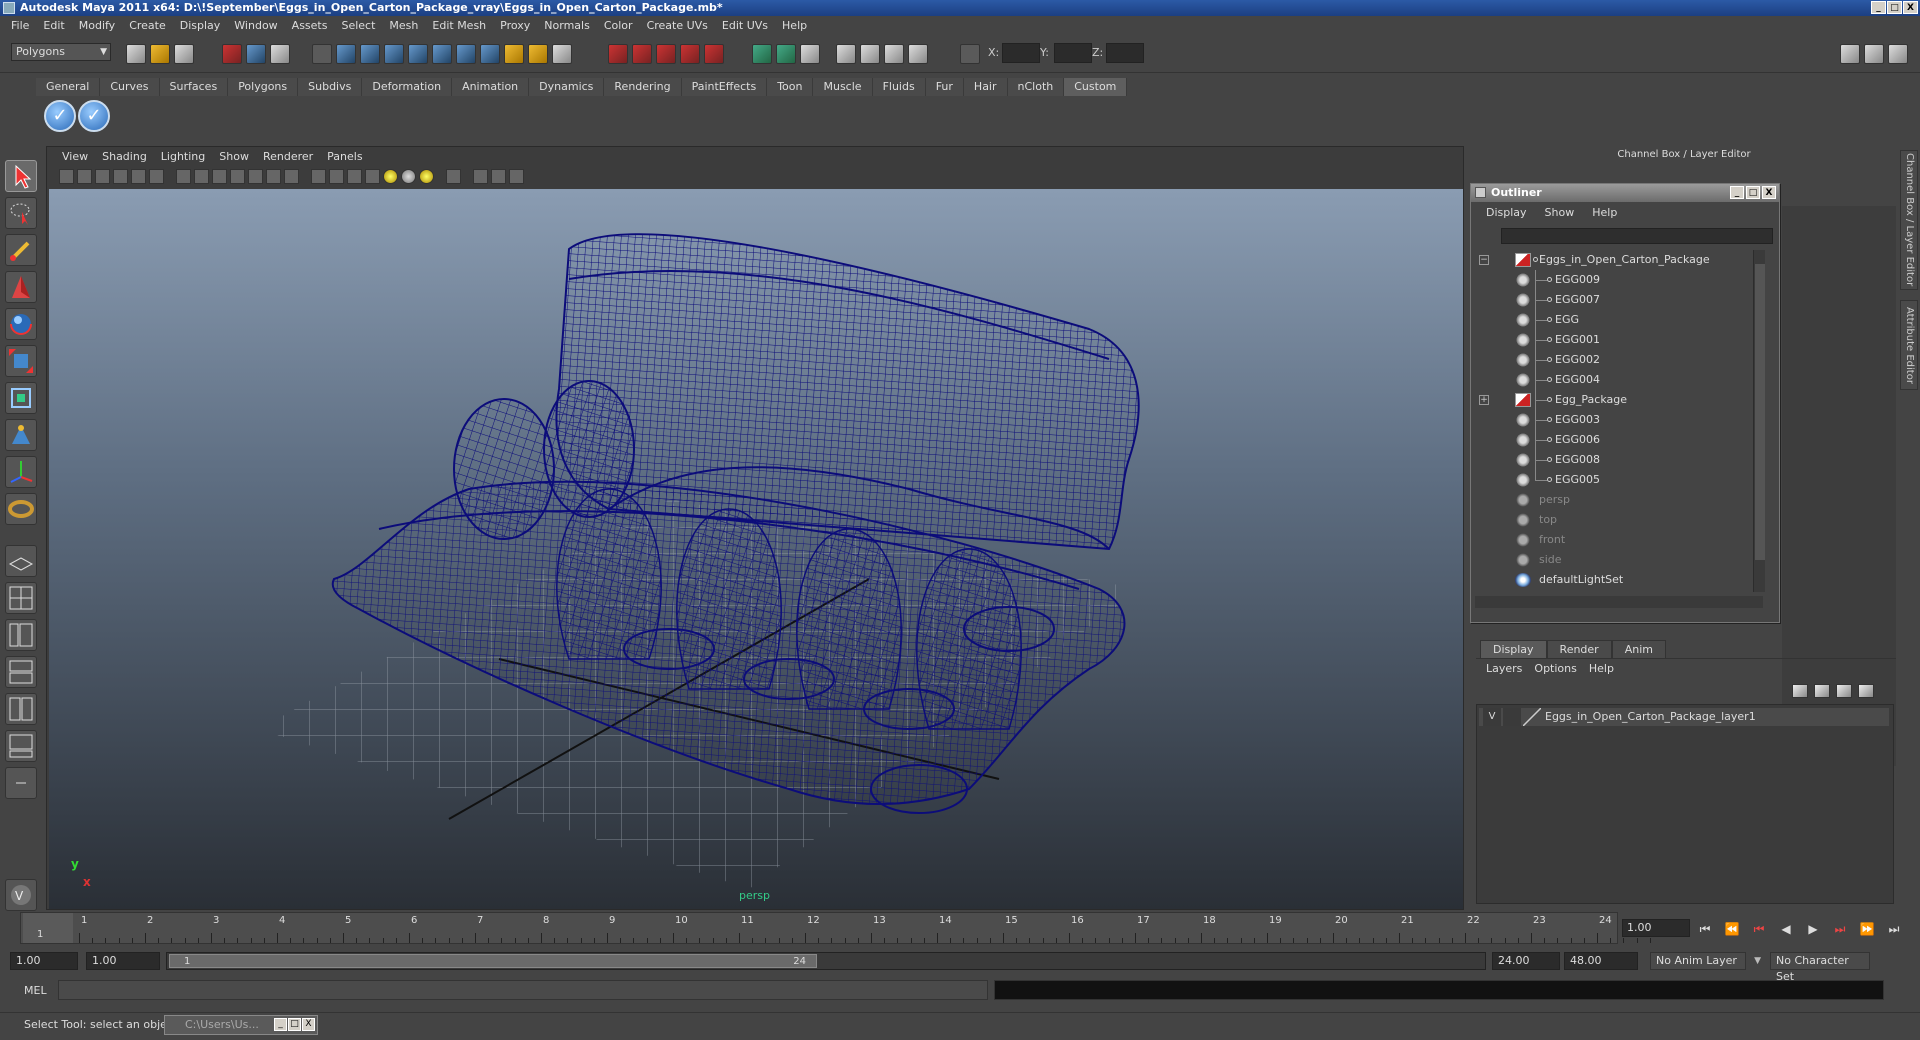 This screenshot has height=1040, width=1920. What do you see at coordinates (21, 176) in the screenshot?
I see `select-tool-icon` at bounding box center [21, 176].